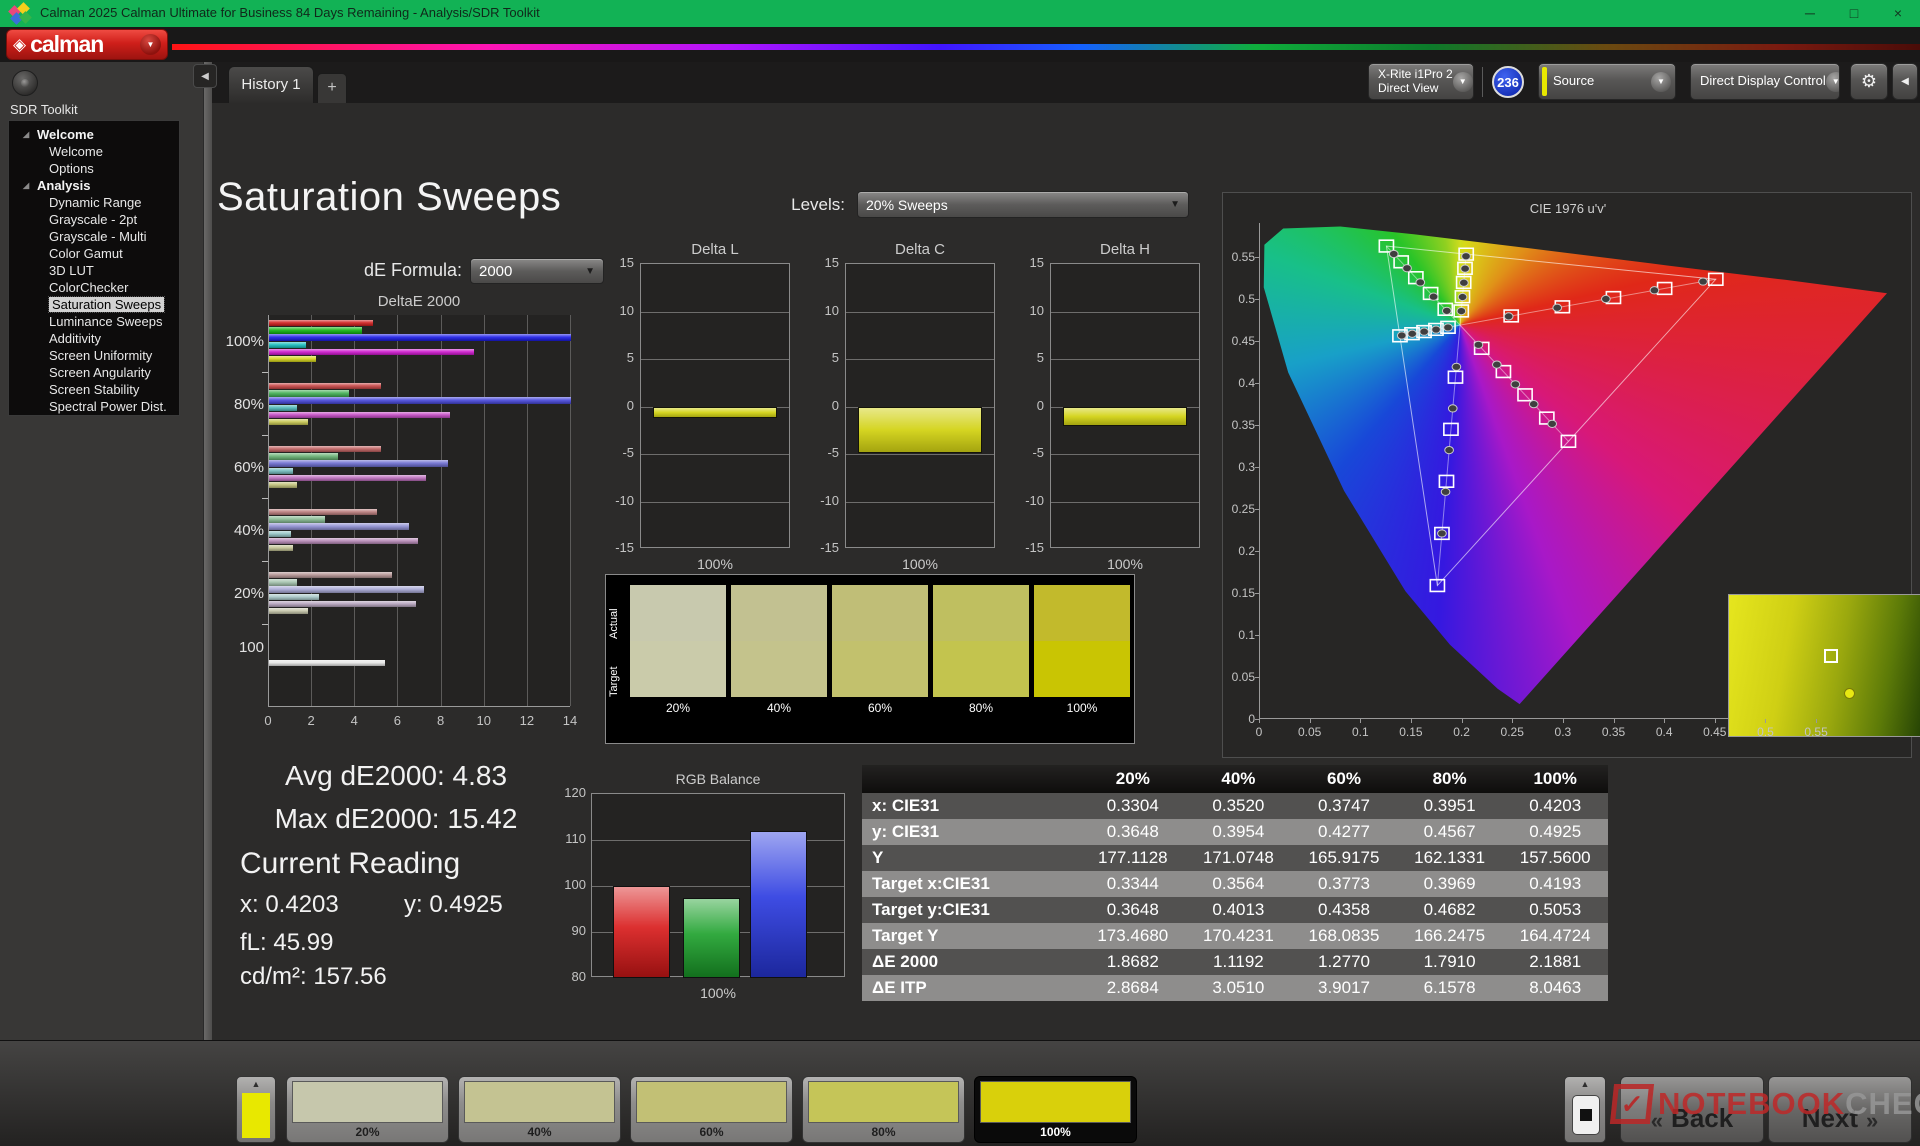 Image resolution: width=1920 pixels, height=1146 pixels. Describe the element at coordinates (1023, 204) in the screenshot. I see `levels-select: 20% Sweeps ▼` at that location.